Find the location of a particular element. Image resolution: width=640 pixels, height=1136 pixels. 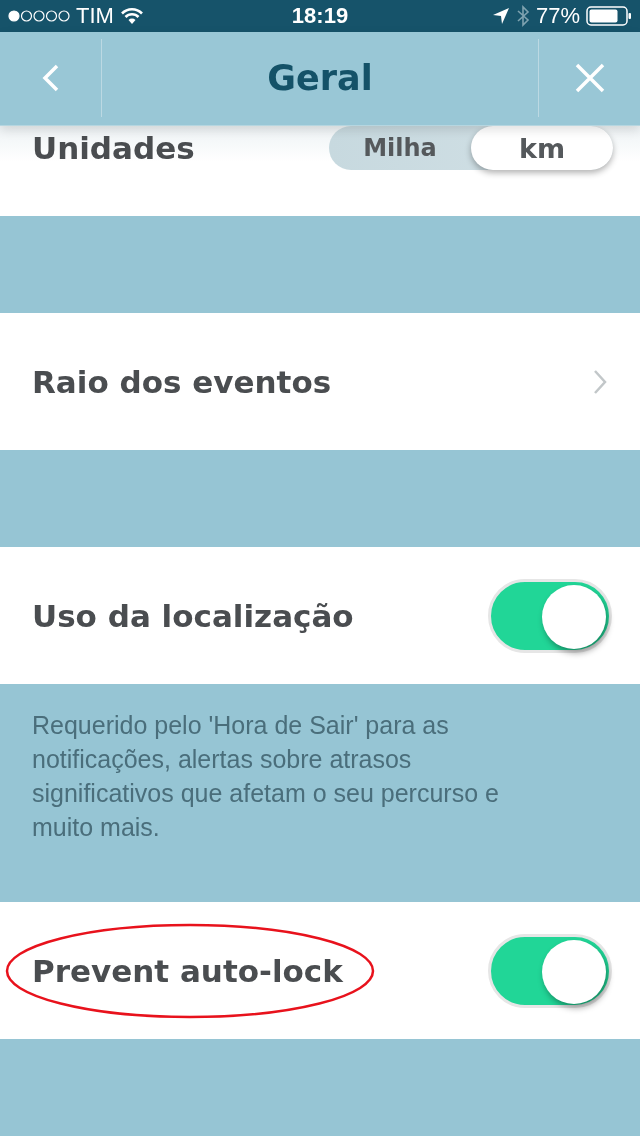

status-time: 18:19 is located at coordinates (320, 15).